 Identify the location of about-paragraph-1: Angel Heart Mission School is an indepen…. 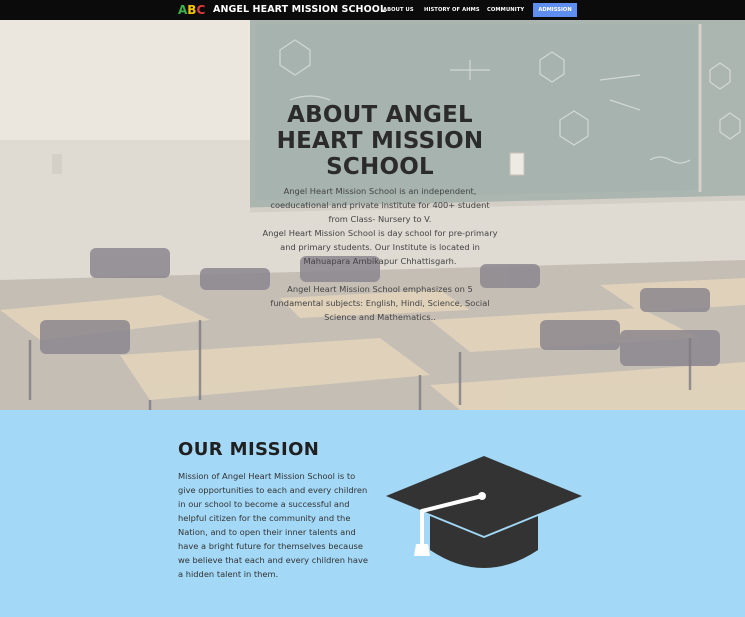
(380, 205).